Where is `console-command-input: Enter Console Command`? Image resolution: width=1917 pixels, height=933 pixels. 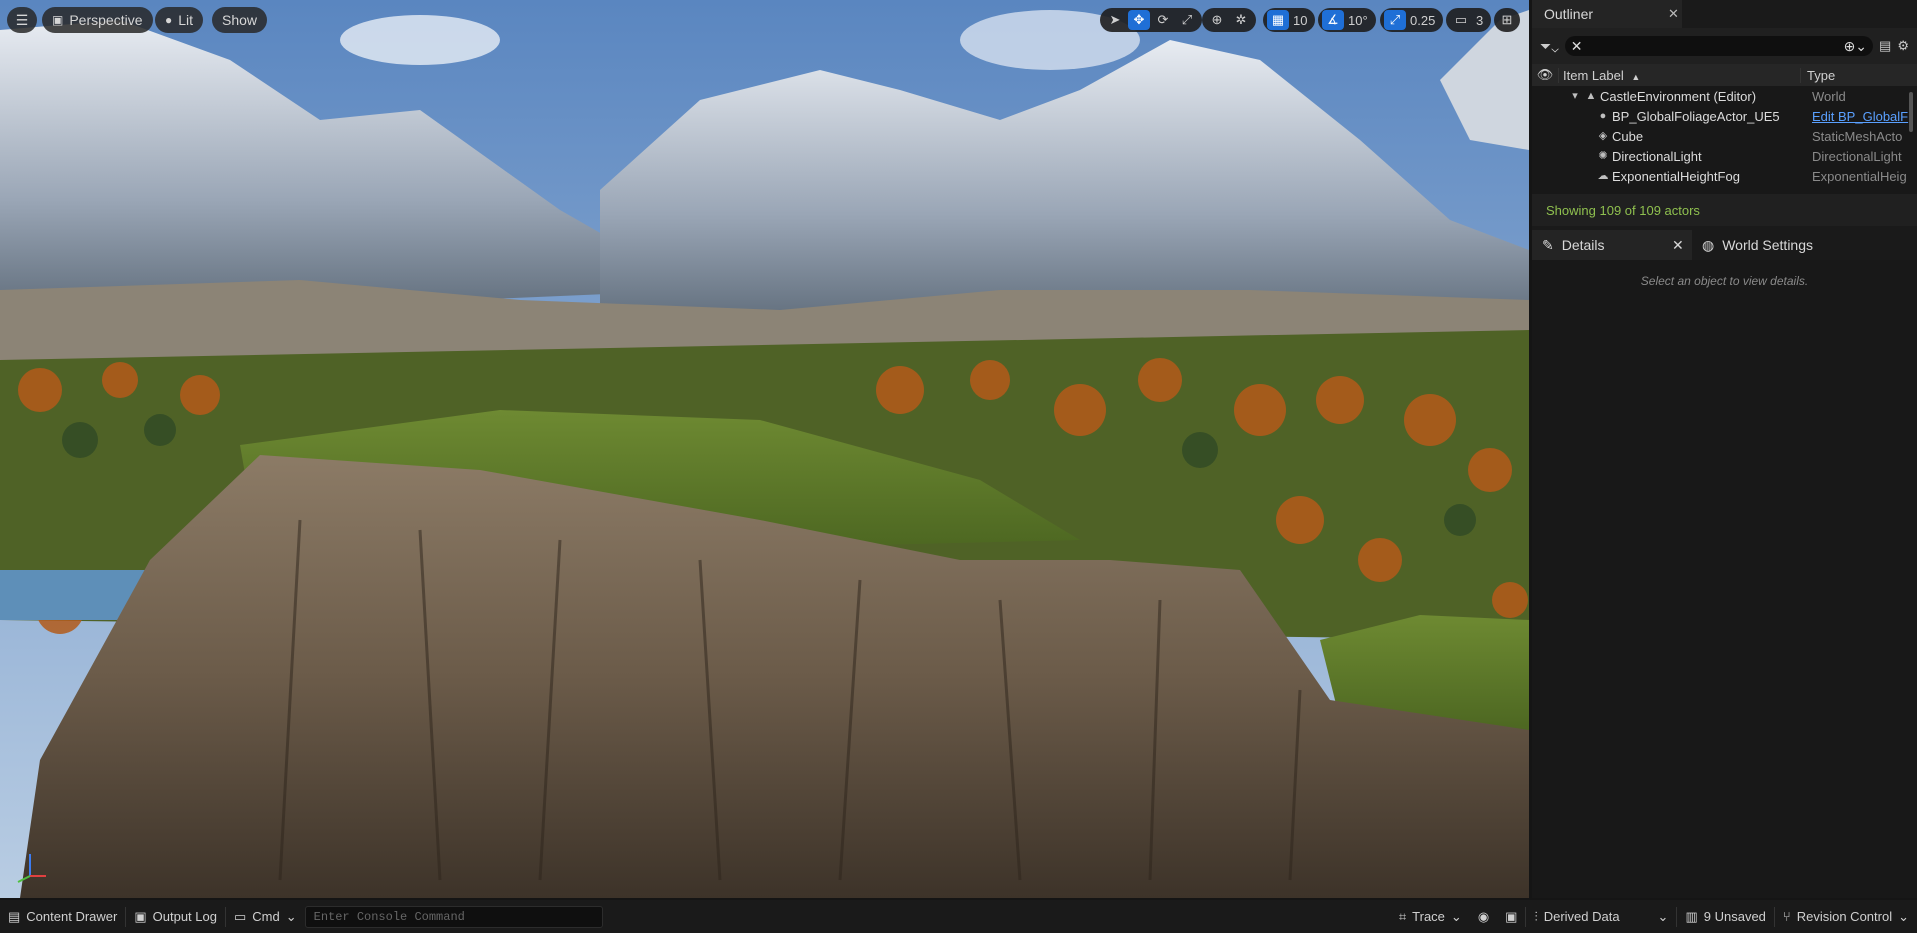 console-command-input: Enter Console Command is located at coordinates (453, 916).